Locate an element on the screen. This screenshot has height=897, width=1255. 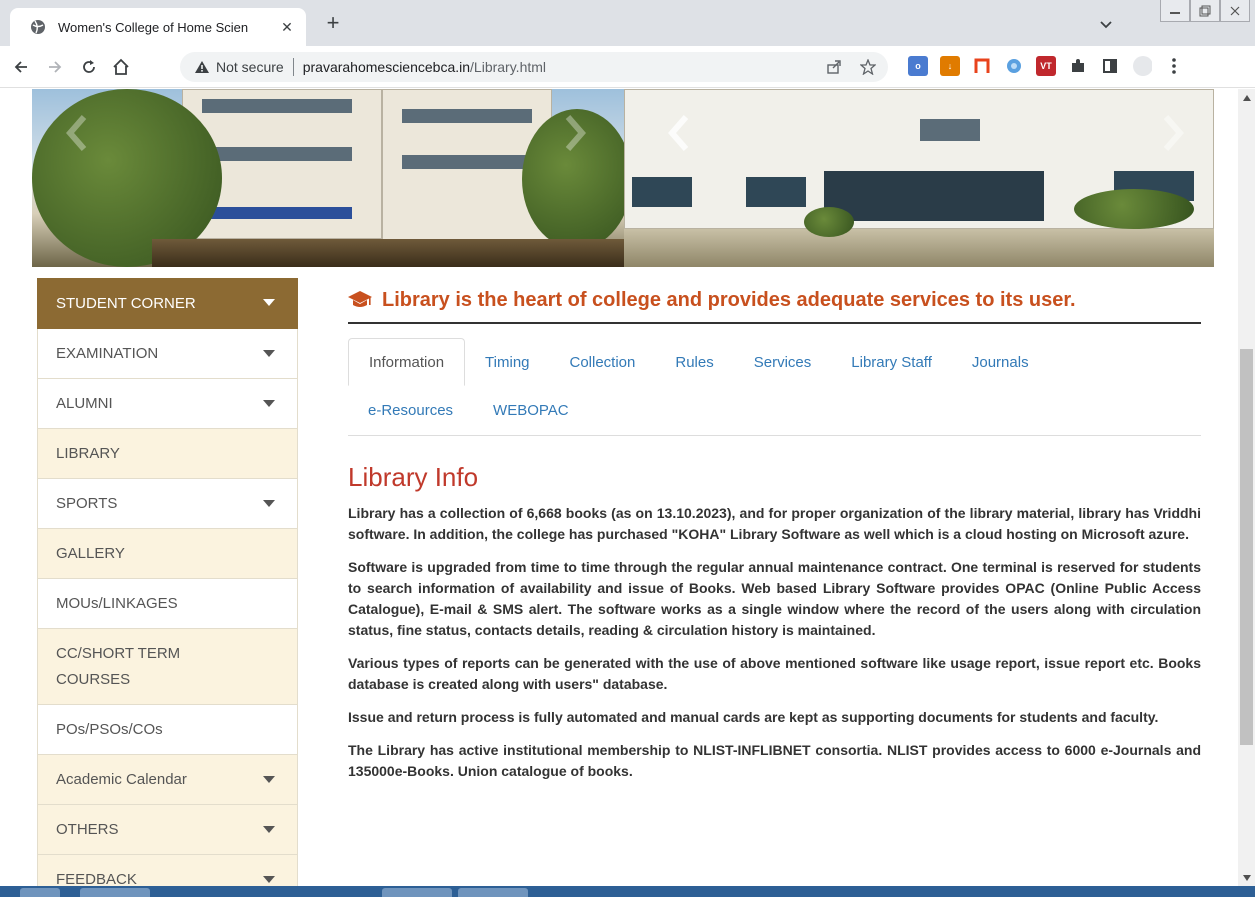
sidebar-item-alumni: ALUMNI is located at coordinates (167, 404).